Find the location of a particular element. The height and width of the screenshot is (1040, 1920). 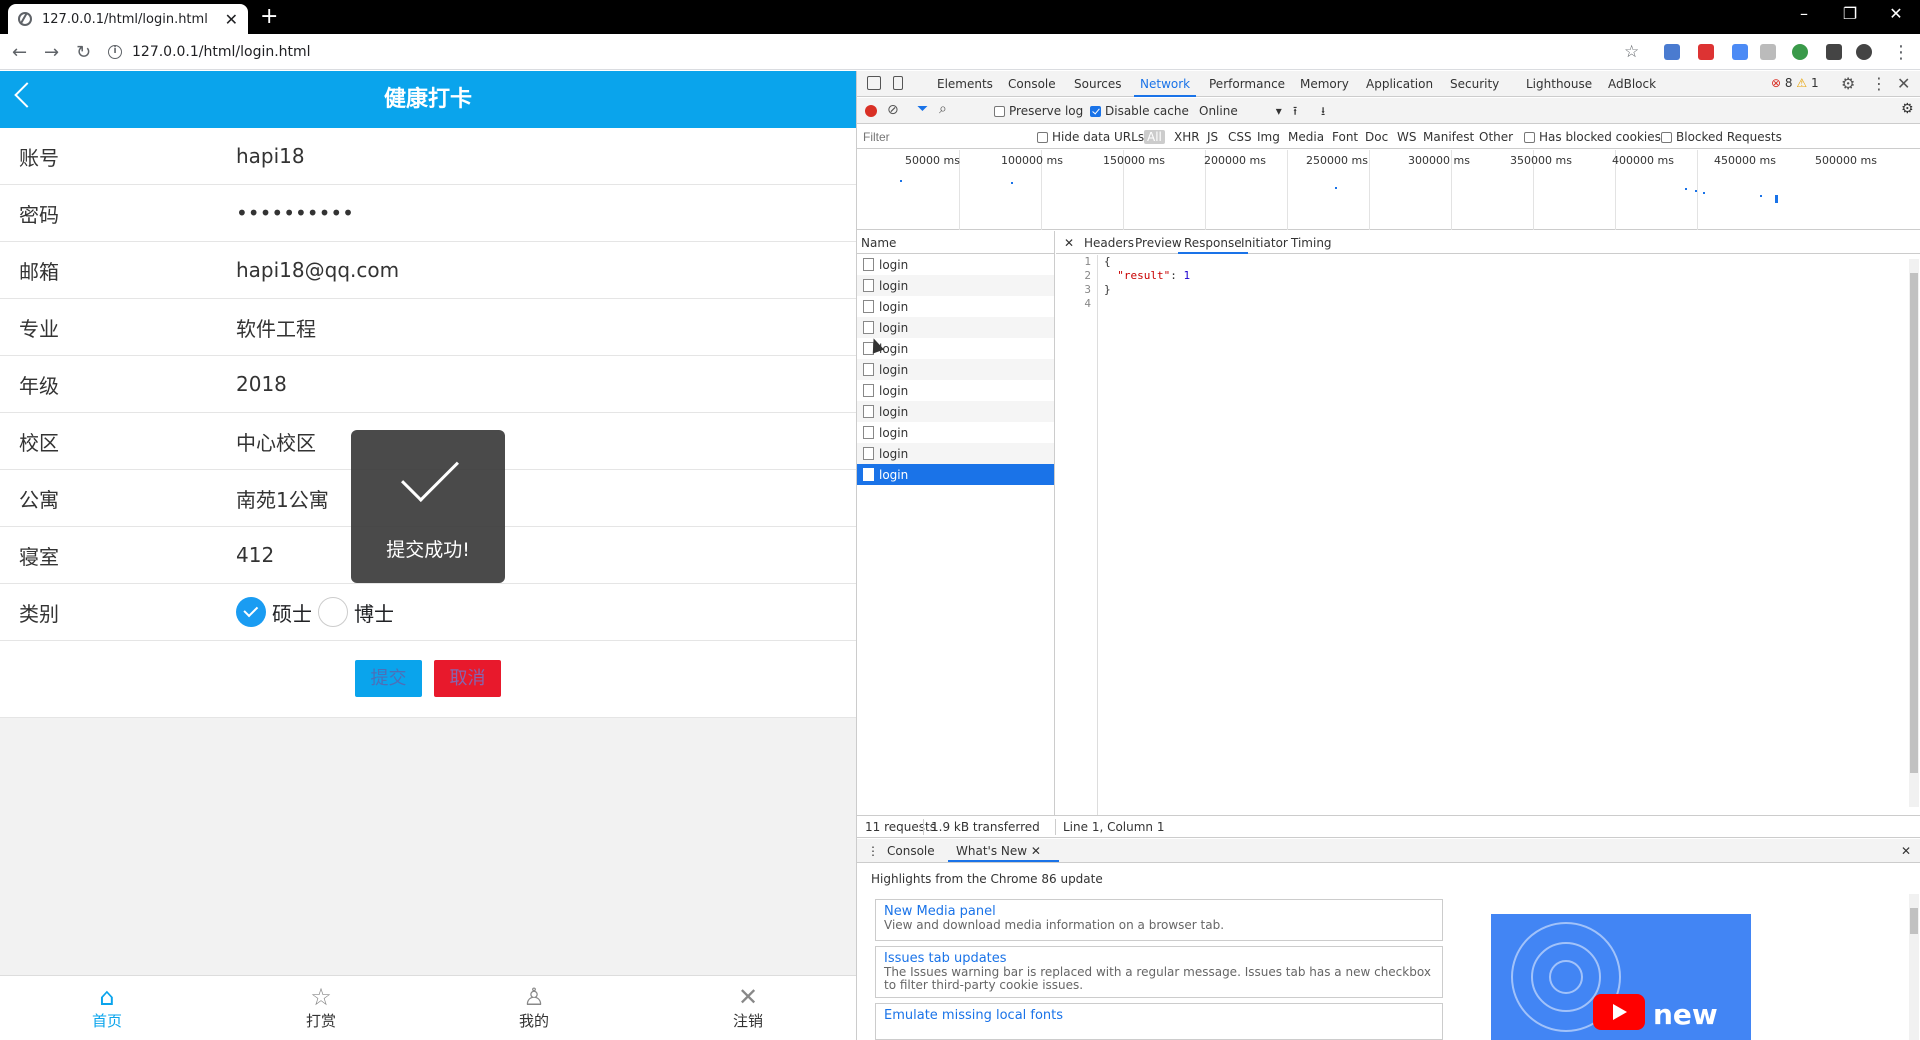

close-detail-icon: ✕ is located at coordinates (1069, 243).